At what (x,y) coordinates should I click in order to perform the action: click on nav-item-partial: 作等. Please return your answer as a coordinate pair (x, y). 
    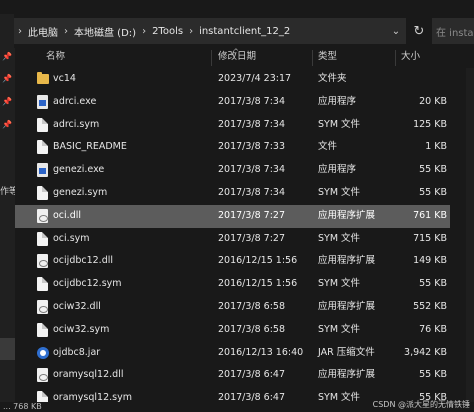
    Looking at the image, I should click on (7, 190).